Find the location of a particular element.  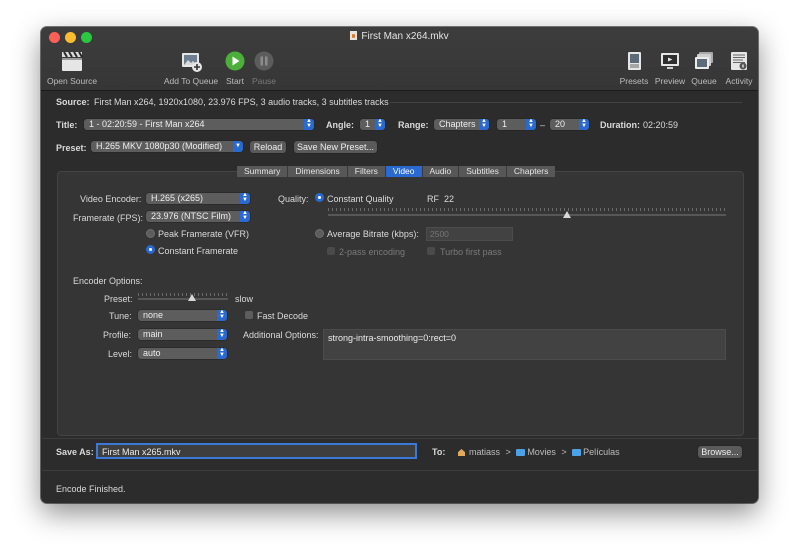

angle-label: Angle: is located at coordinates (340, 125).